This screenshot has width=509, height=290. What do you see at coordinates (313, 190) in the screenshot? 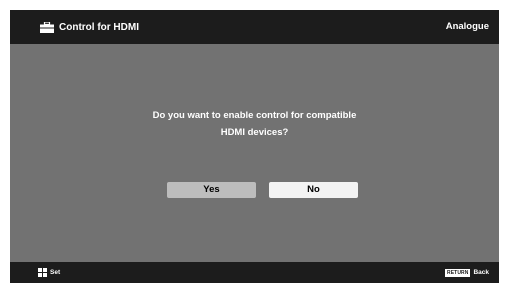
I see `no-button: No` at bounding box center [313, 190].